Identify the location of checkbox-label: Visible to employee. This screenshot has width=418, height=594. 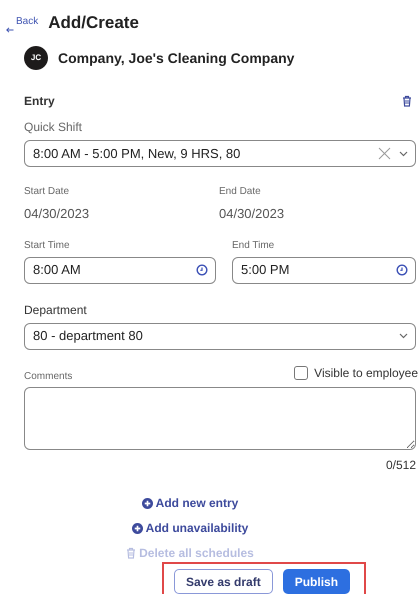
(366, 373).